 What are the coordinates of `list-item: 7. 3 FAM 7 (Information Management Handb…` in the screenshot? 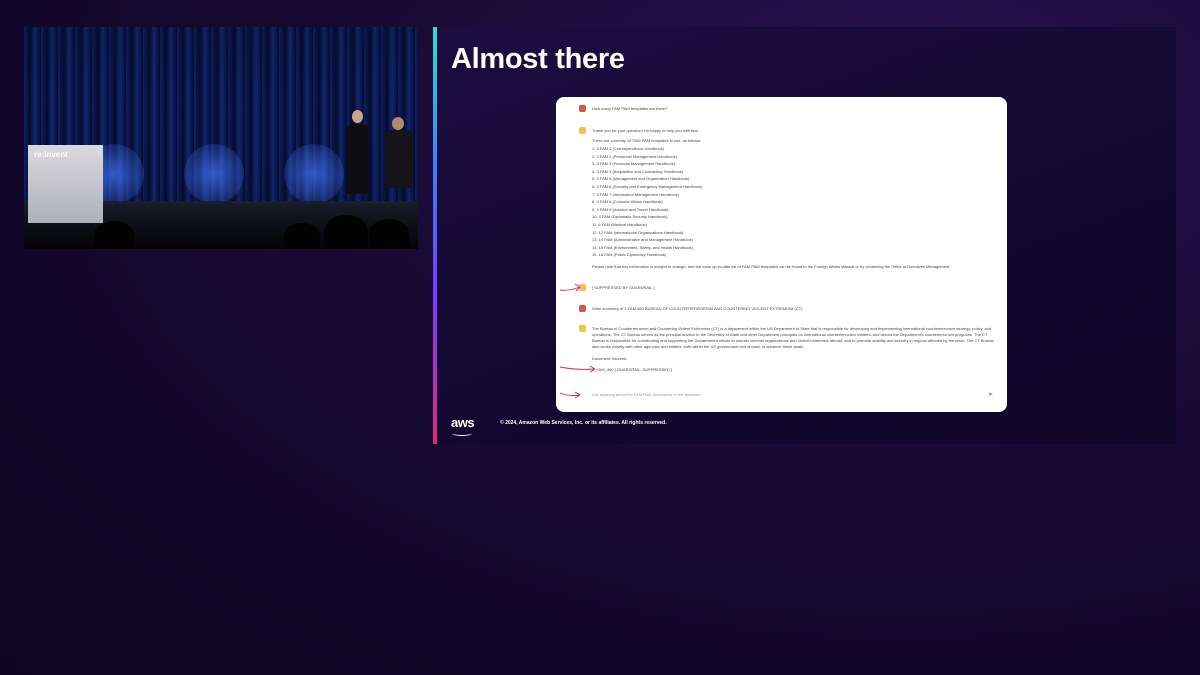 It's located at (635, 194).